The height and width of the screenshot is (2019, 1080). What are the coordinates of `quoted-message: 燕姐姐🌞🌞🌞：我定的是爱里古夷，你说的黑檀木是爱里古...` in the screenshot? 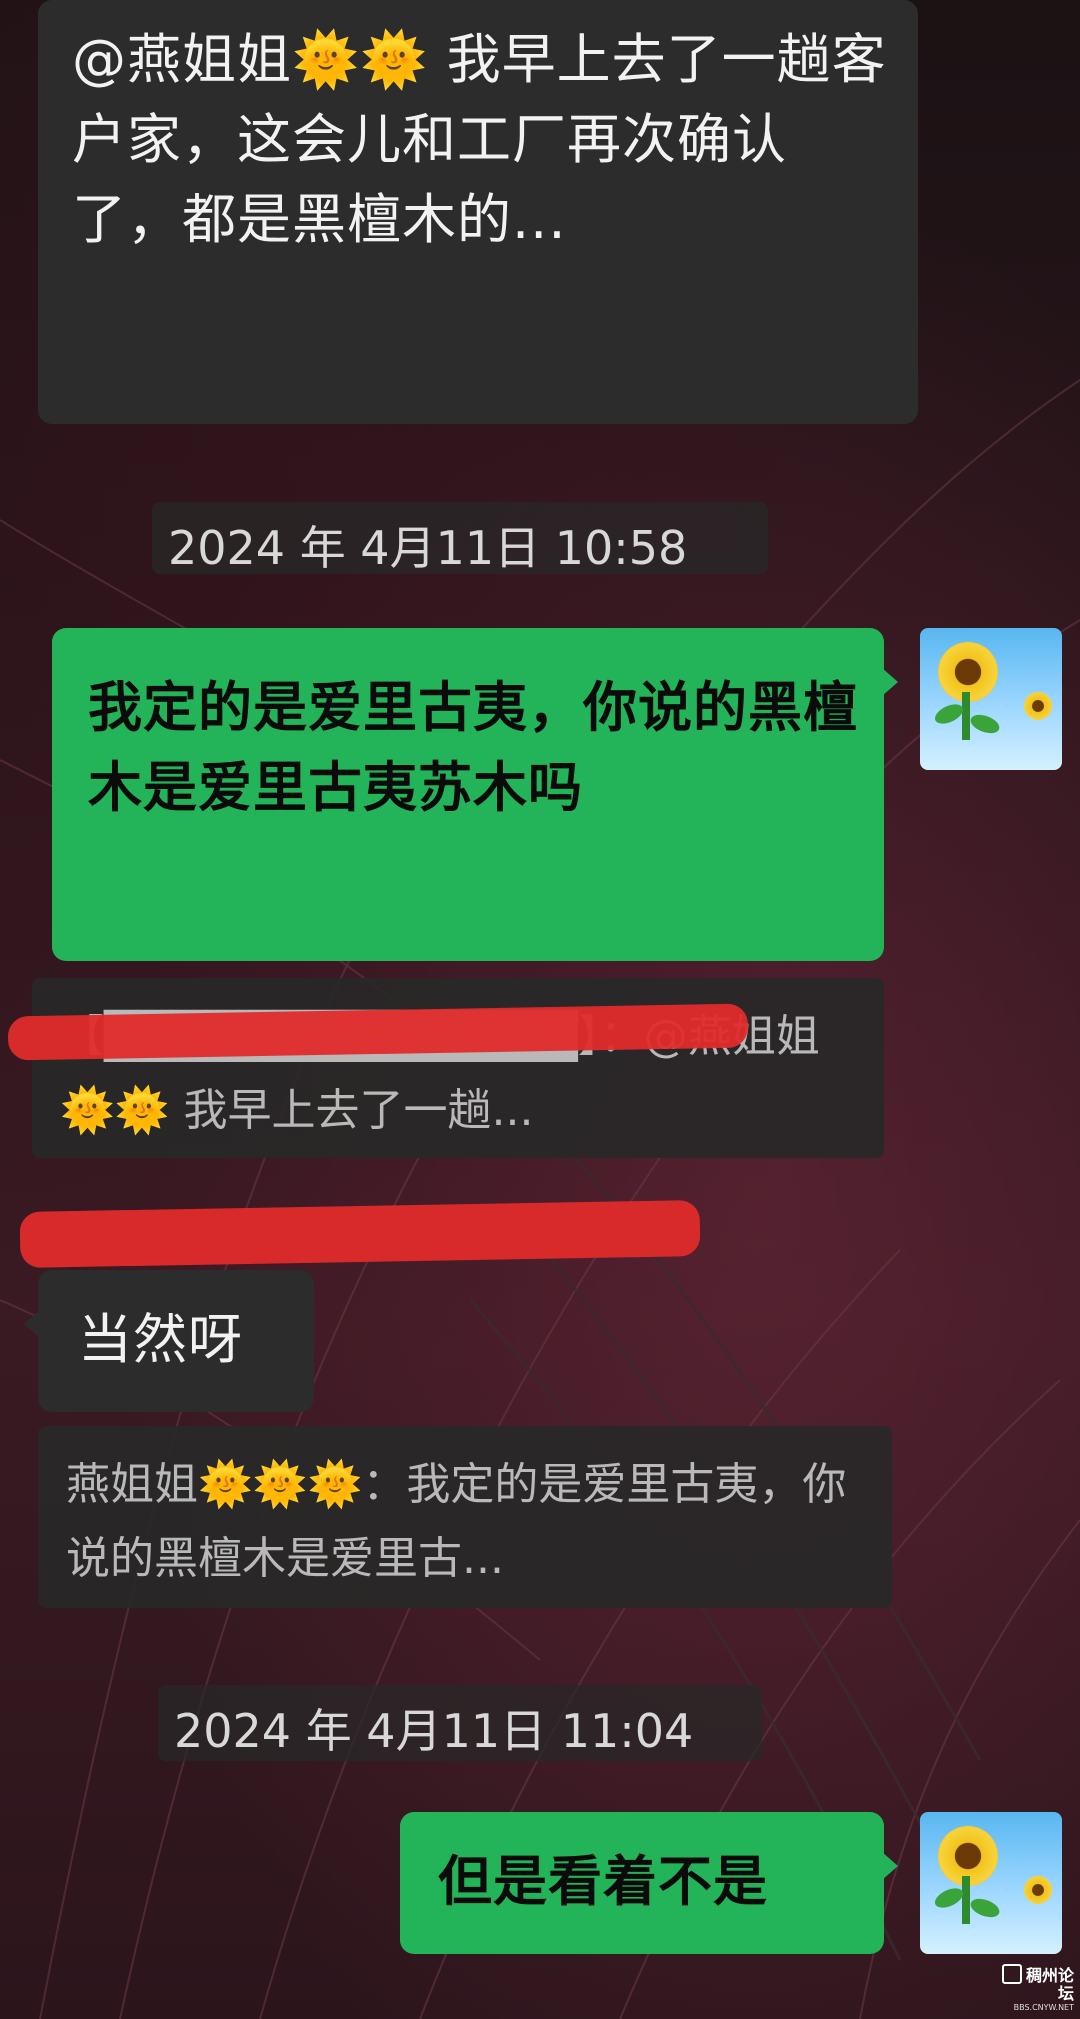 It's located at (465, 1517).